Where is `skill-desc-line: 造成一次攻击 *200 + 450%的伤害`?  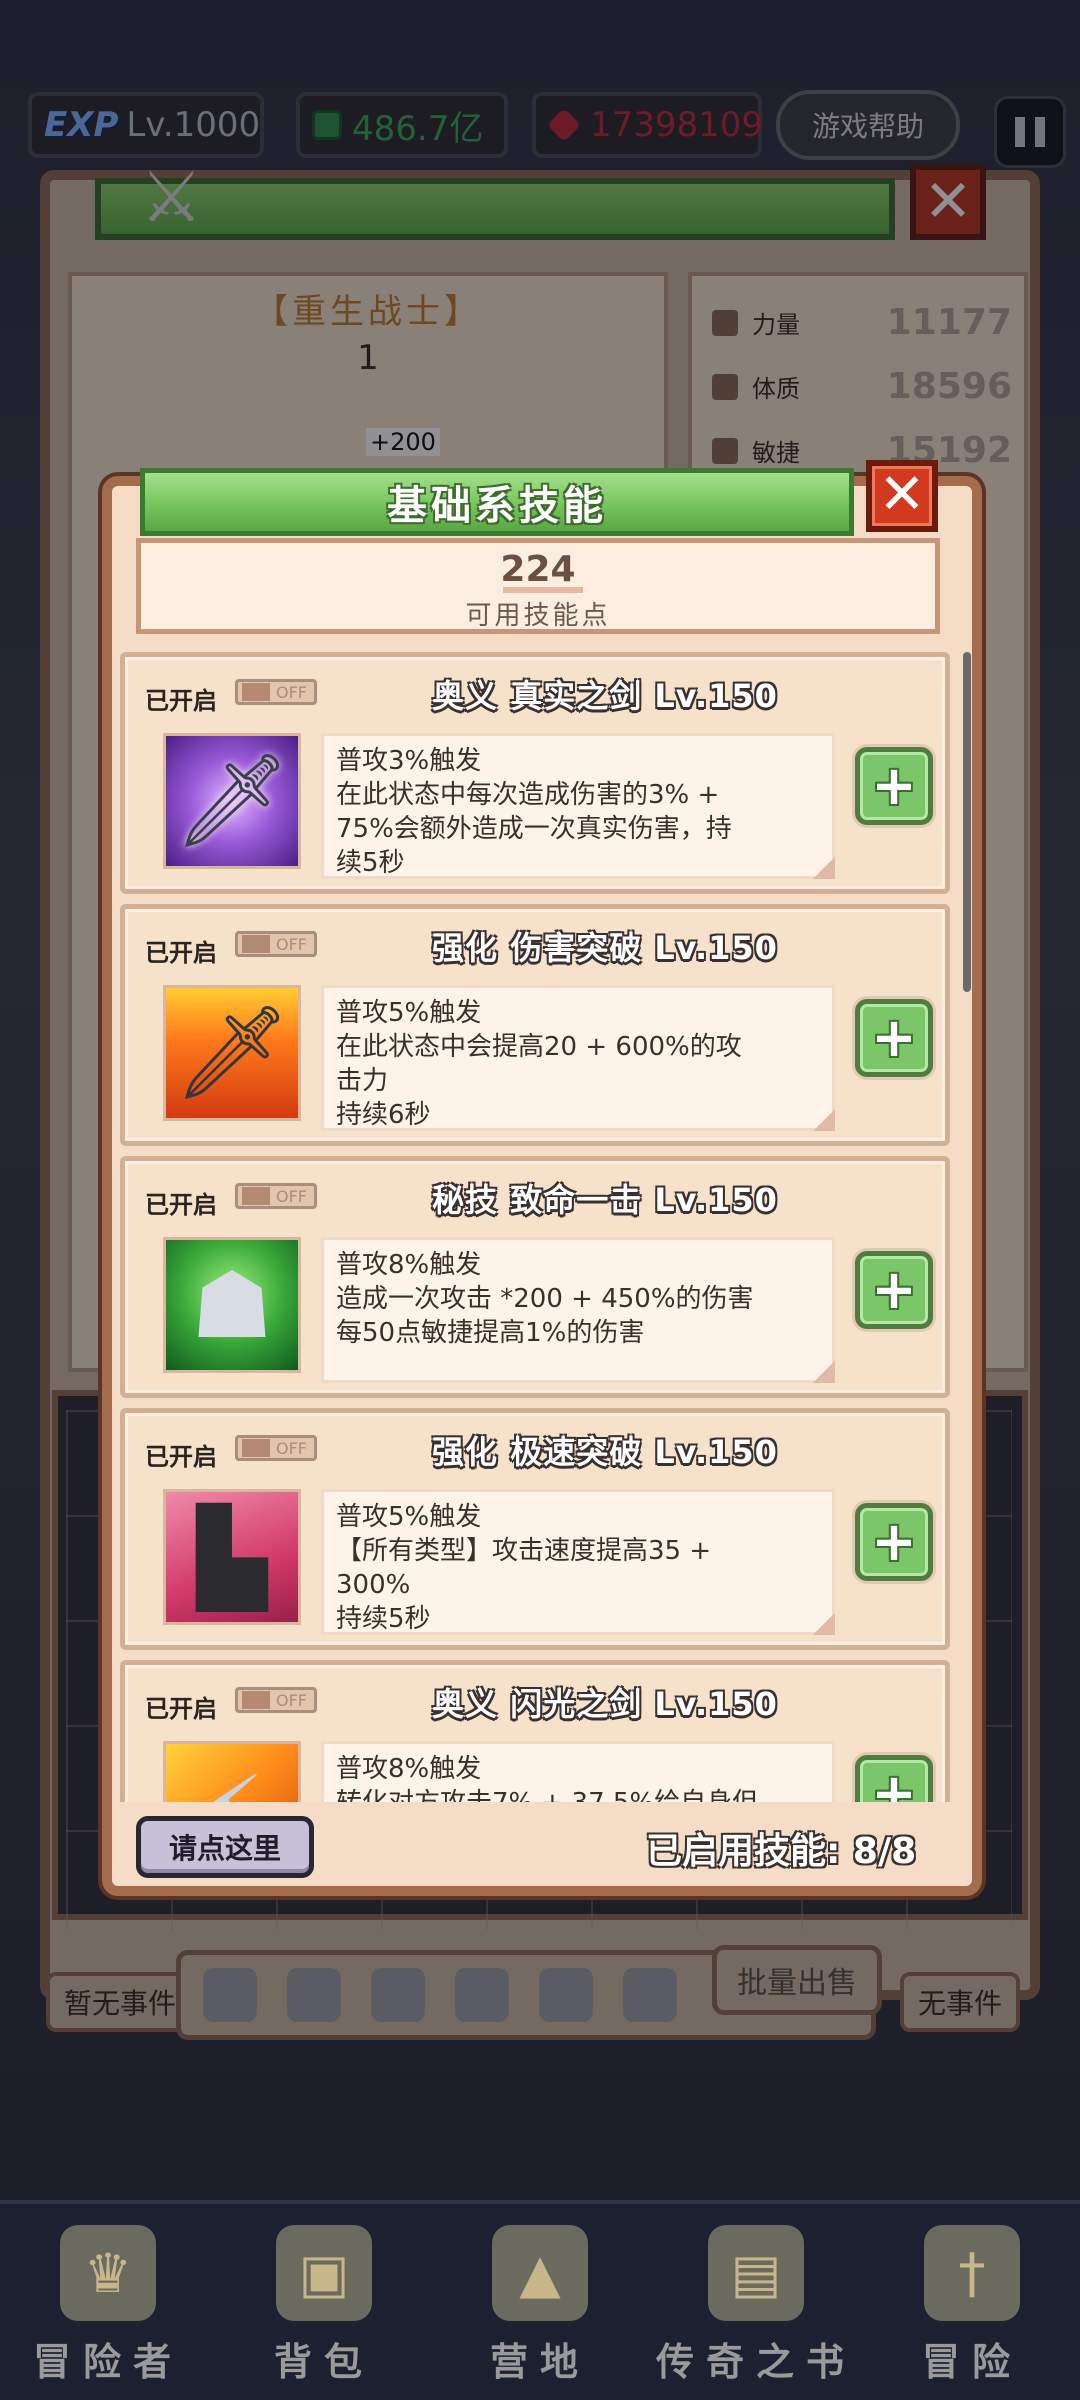
skill-desc-line: 造成一次攻击 *200 + 450%的伤害 is located at coordinates (545, 1299).